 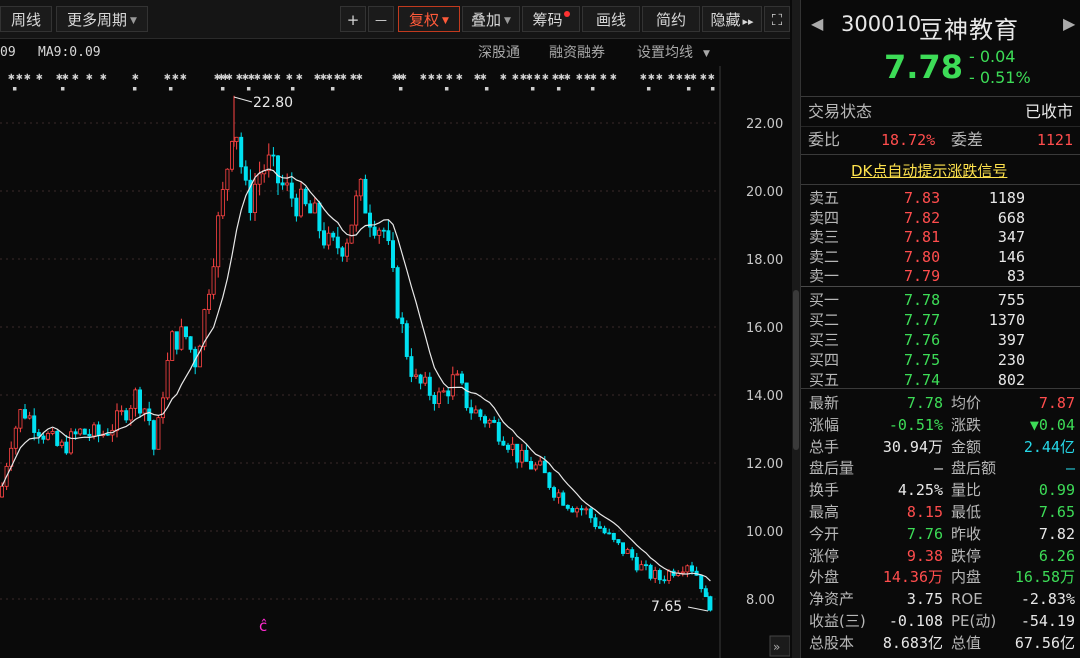 I want to click on draw-line-button: 画线, so click(x=611, y=19).